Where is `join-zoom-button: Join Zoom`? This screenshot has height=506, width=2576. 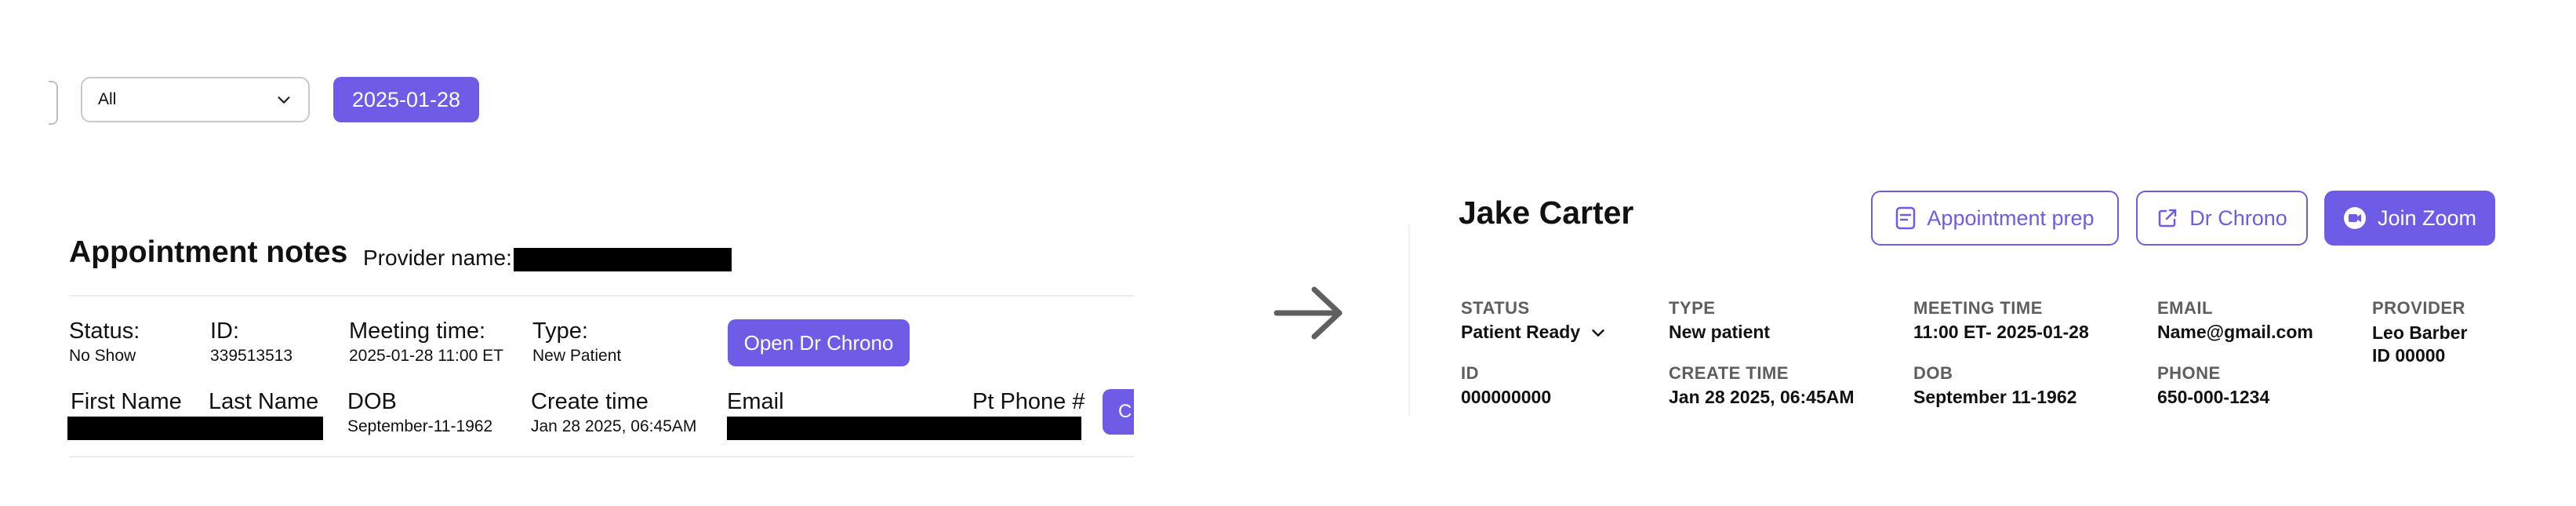
join-zoom-button: Join Zoom is located at coordinates (2409, 218).